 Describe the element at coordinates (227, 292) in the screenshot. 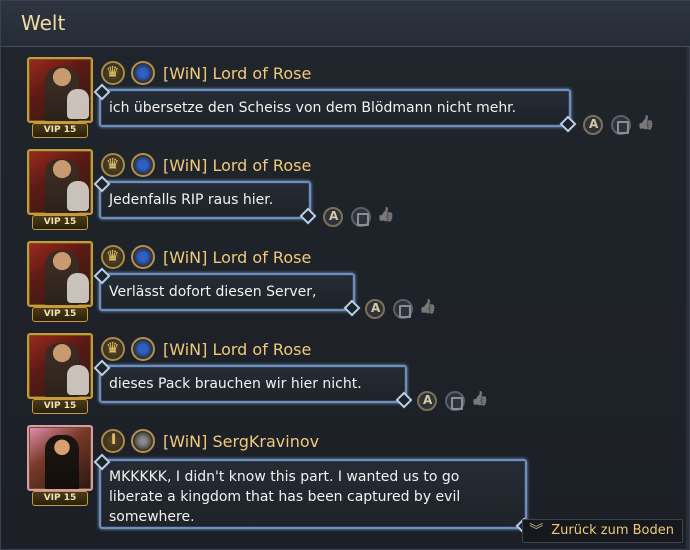

I see `message-bubble: Verlässt dofort diesen Server,` at that location.